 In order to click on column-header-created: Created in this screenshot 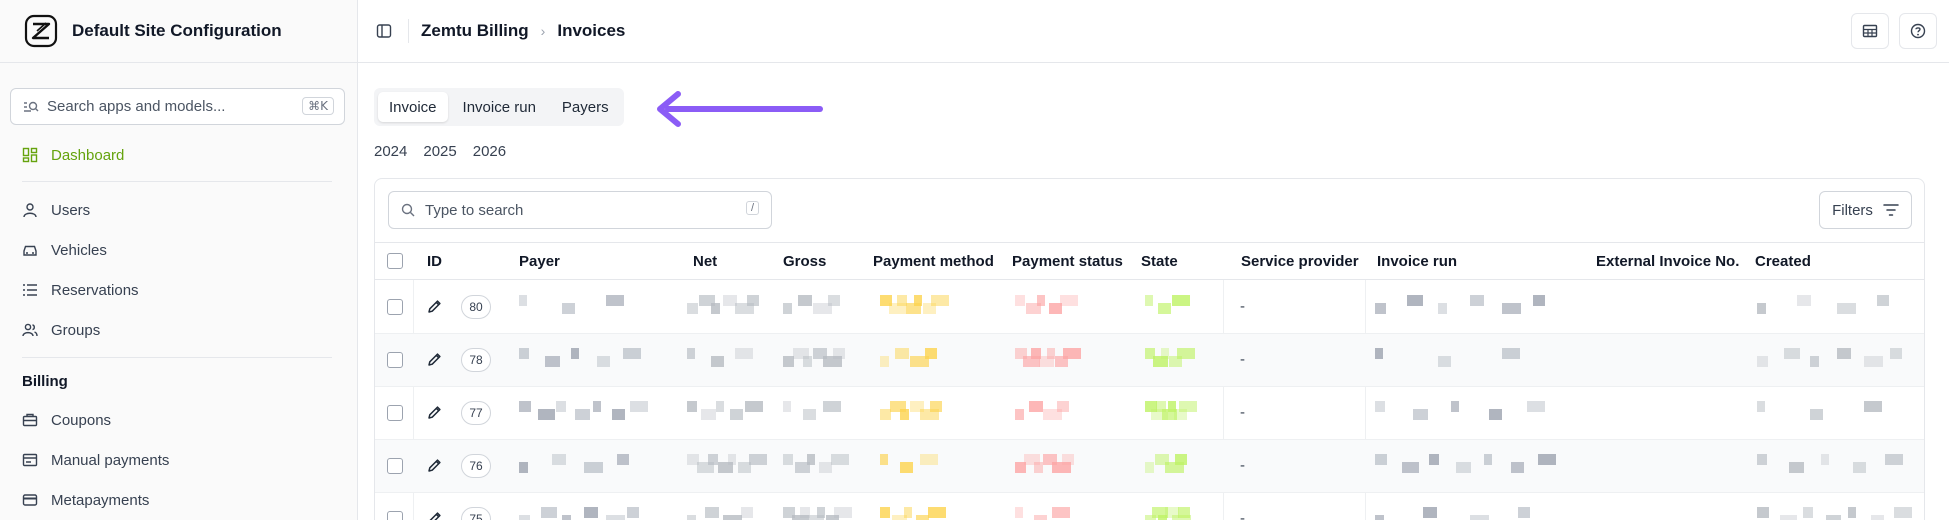, I will do `click(1783, 261)`.